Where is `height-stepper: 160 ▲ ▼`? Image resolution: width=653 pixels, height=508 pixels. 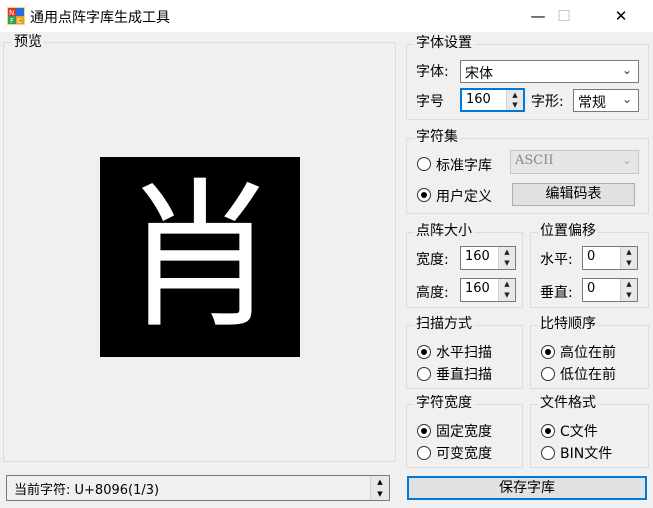
height-stepper: 160 ▲ ▼ is located at coordinates (488, 290).